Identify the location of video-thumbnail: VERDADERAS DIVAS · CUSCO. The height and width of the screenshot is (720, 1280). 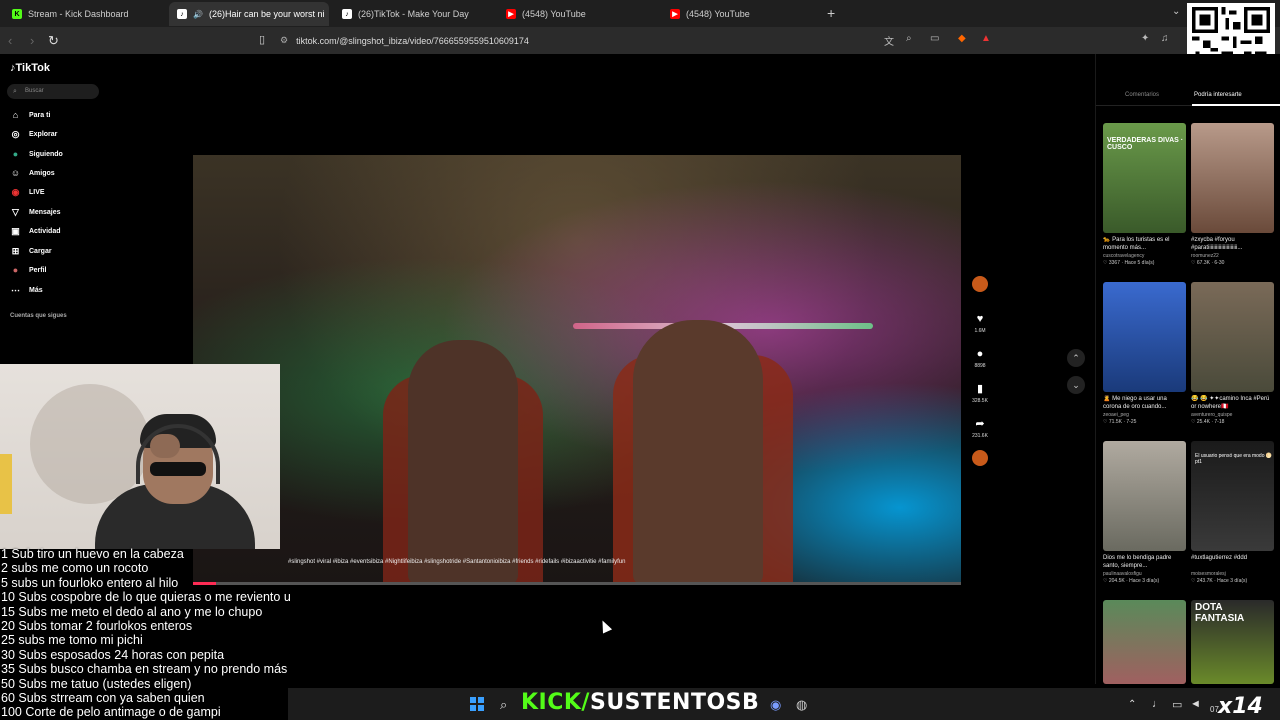
(1144, 178).